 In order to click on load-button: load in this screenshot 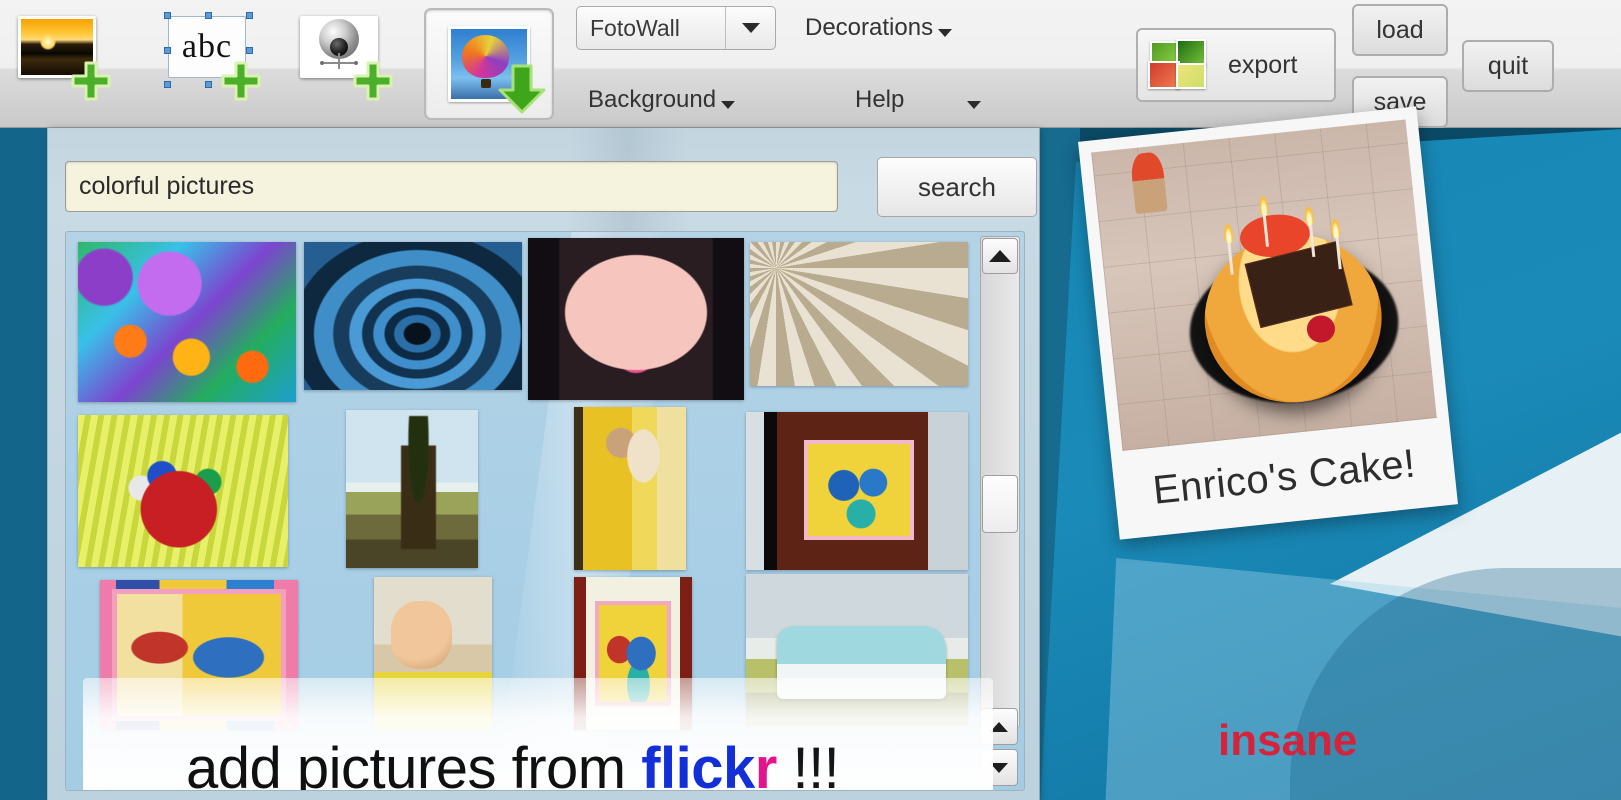, I will do `click(1400, 30)`.